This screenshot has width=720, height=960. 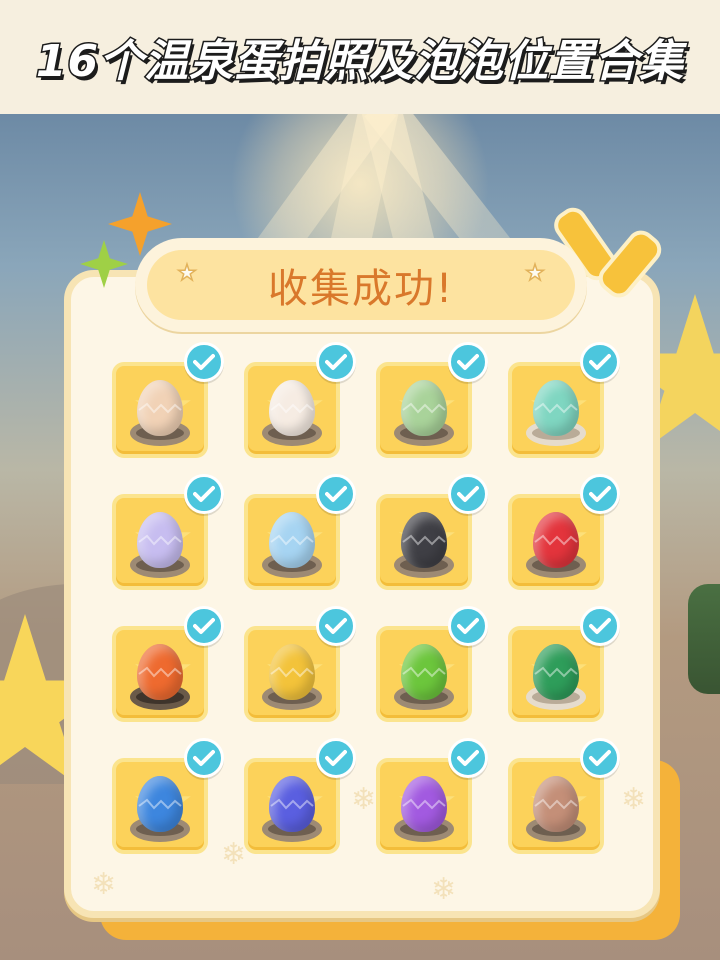 I want to click on background-plant, so click(x=704, y=639).